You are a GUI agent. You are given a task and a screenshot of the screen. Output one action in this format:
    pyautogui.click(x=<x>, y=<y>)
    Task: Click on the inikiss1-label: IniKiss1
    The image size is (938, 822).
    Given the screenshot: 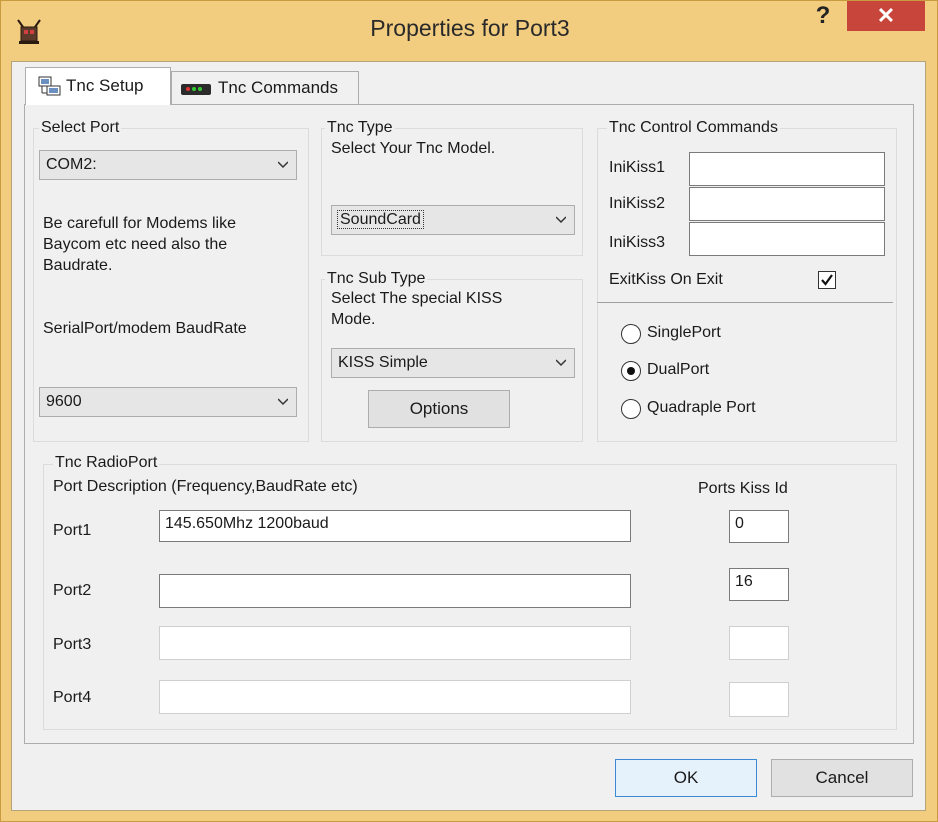 What is the action you would take?
    pyautogui.click(x=637, y=167)
    